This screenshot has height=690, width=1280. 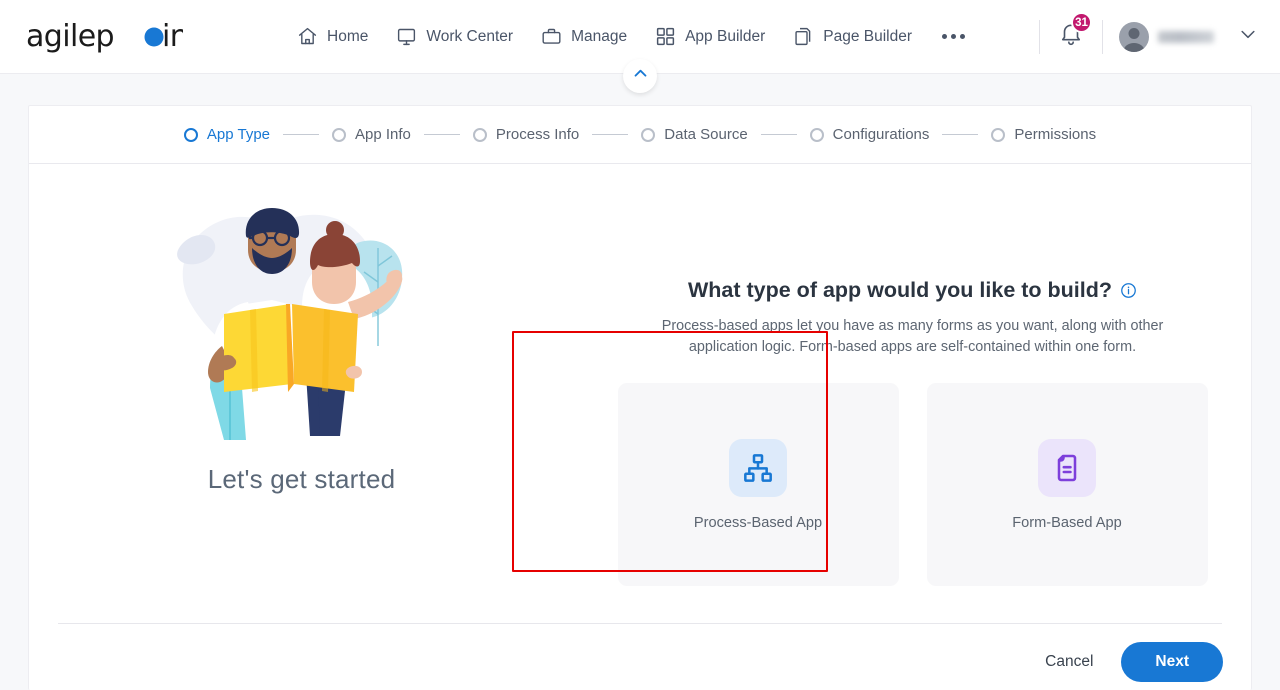 What do you see at coordinates (289, 324) in the screenshot?
I see `two-people-with-map-illustration` at bounding box center [289, 324].